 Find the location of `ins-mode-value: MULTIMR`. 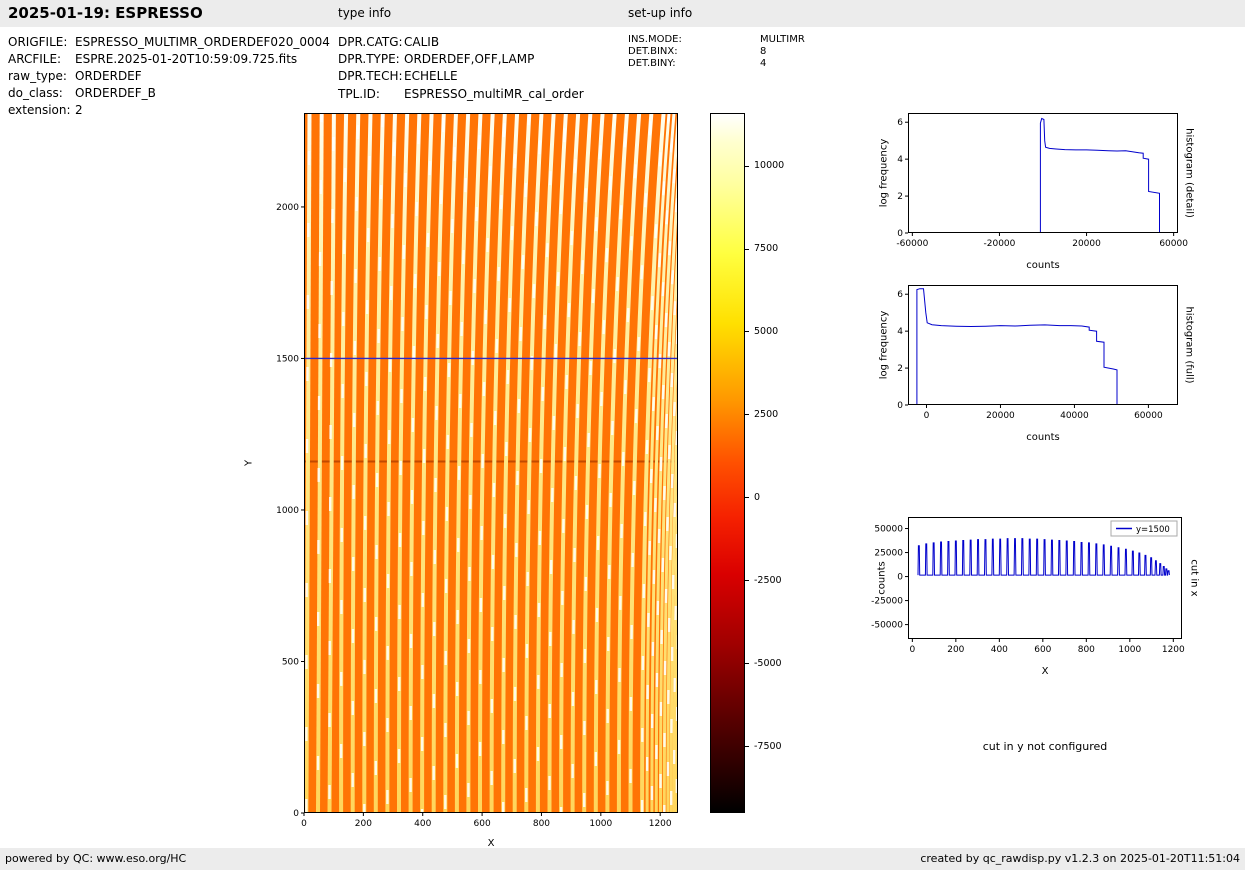

ins-mode-value: MULTIMR is located at coordinates (782, 39).